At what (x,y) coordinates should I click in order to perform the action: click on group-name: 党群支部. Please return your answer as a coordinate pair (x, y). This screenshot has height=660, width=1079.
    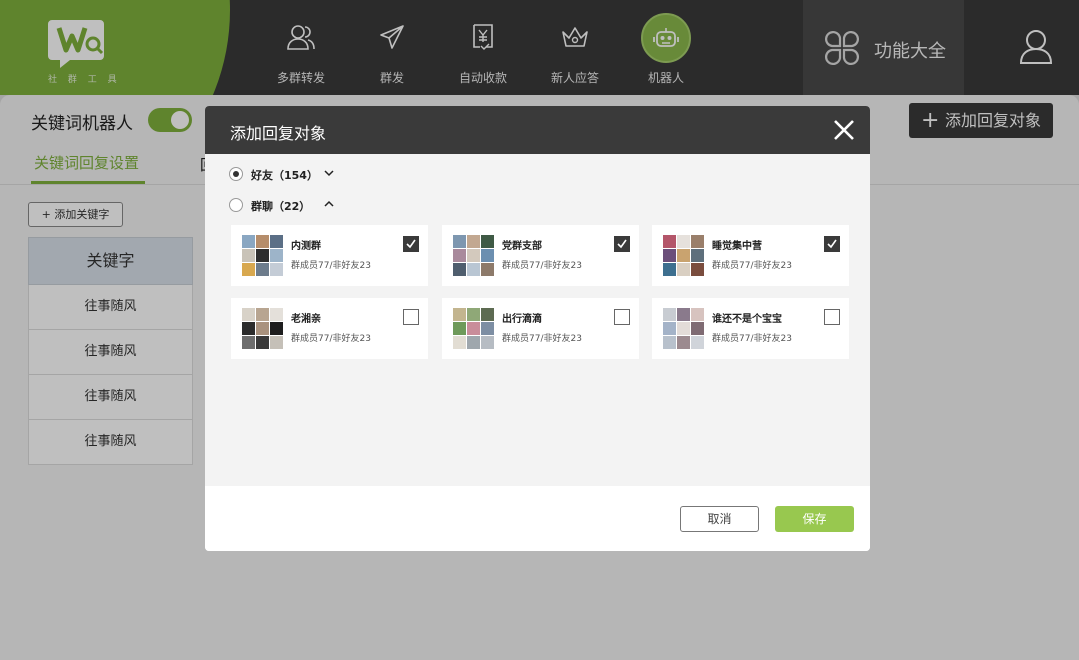
    Looking at the image, I should click on (522, 246).